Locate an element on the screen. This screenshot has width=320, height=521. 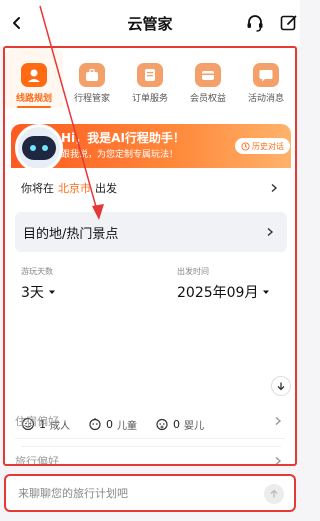
page-title: 云管家 is located at coordinates (150, 23).